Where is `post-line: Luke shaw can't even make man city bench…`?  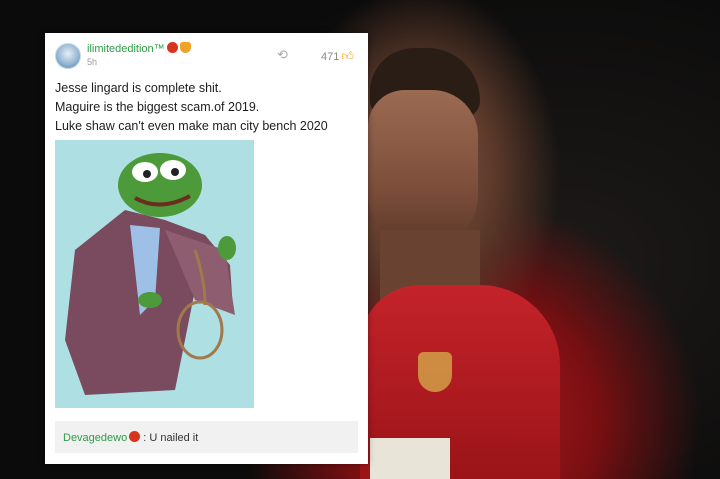 post-line: Luke shaw can't even make man city bench… is located at coordinates (191, 126).